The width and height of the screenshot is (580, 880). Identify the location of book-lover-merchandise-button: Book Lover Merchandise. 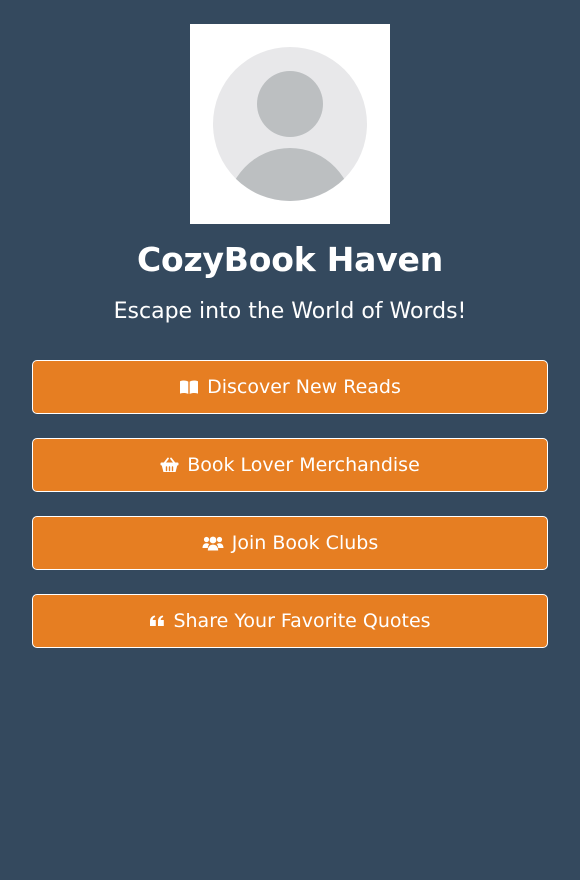
(290, 465).